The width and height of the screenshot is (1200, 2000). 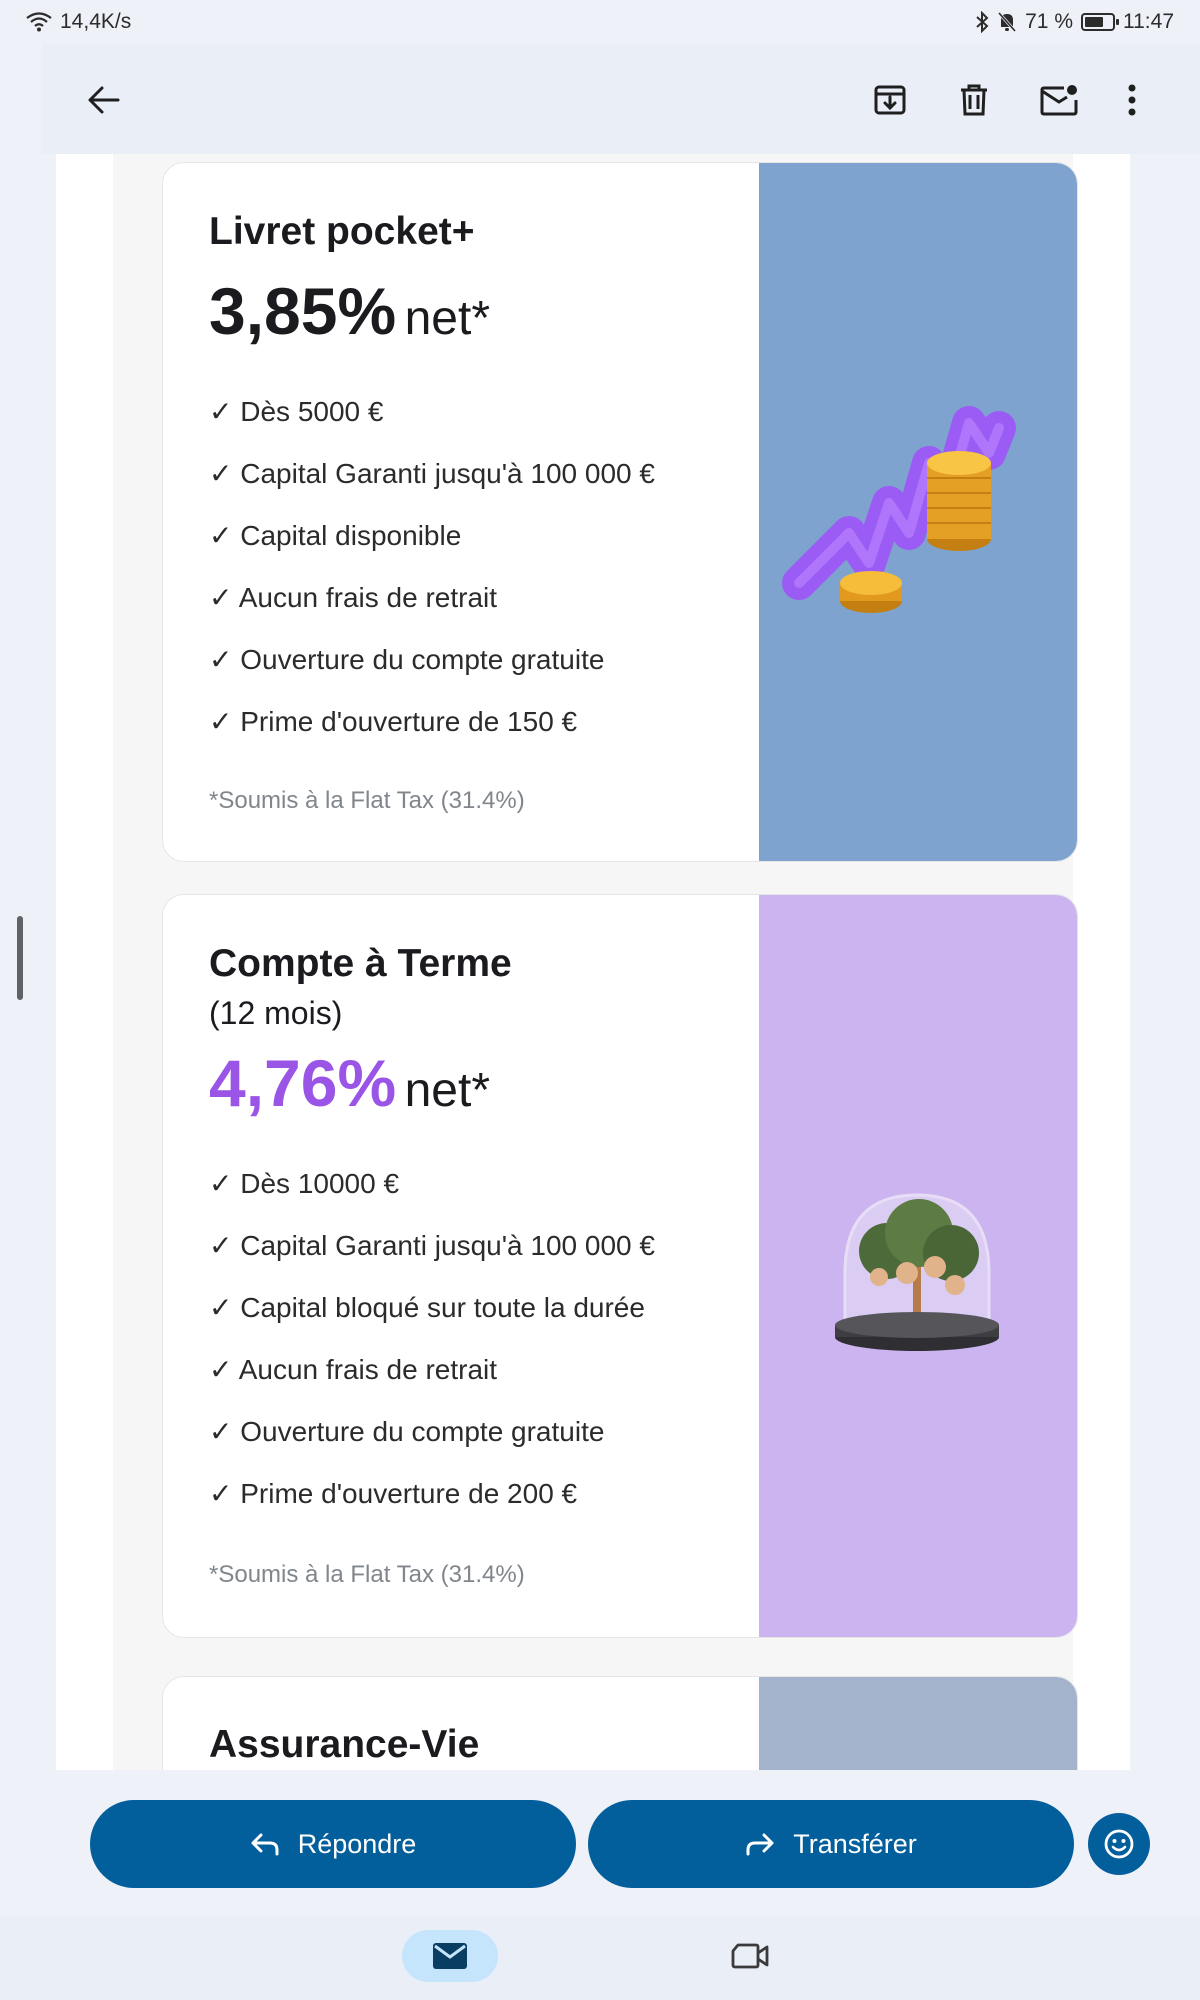 What do you see at coordinates (39, 22) in the screenshot?
I see `wifi-icon` at bounding box center [39, 22].